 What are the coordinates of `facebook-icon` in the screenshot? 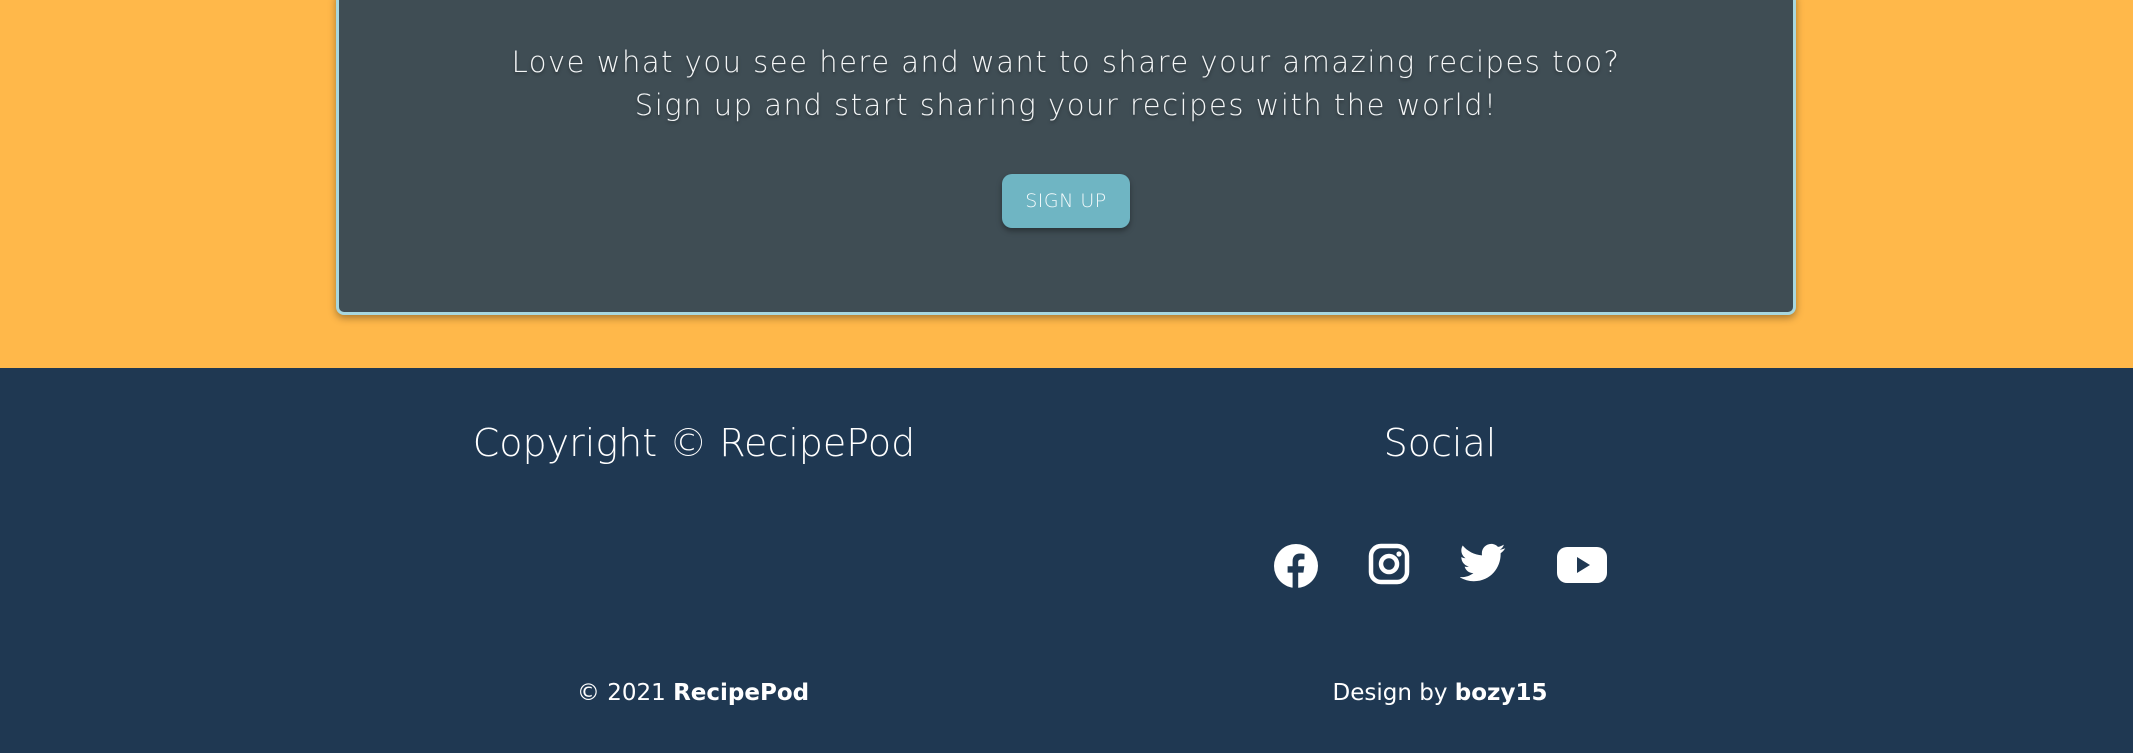 It's located at (1296, 566).